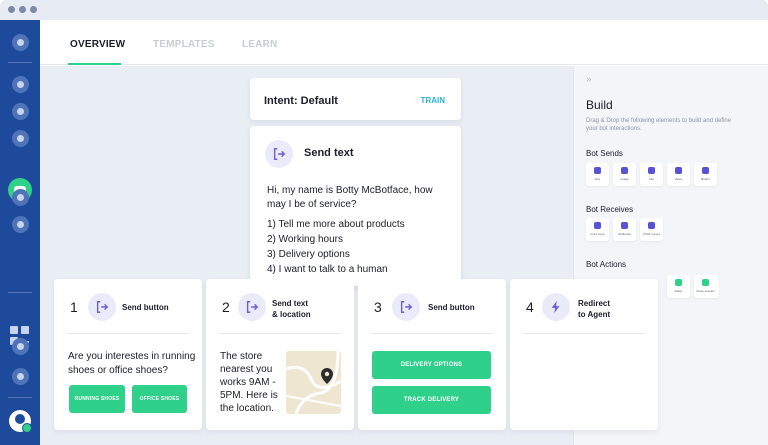 Image resolution: width=768 pixels, height=445 pixels. I want to click on image-icon, so click(624, 170).